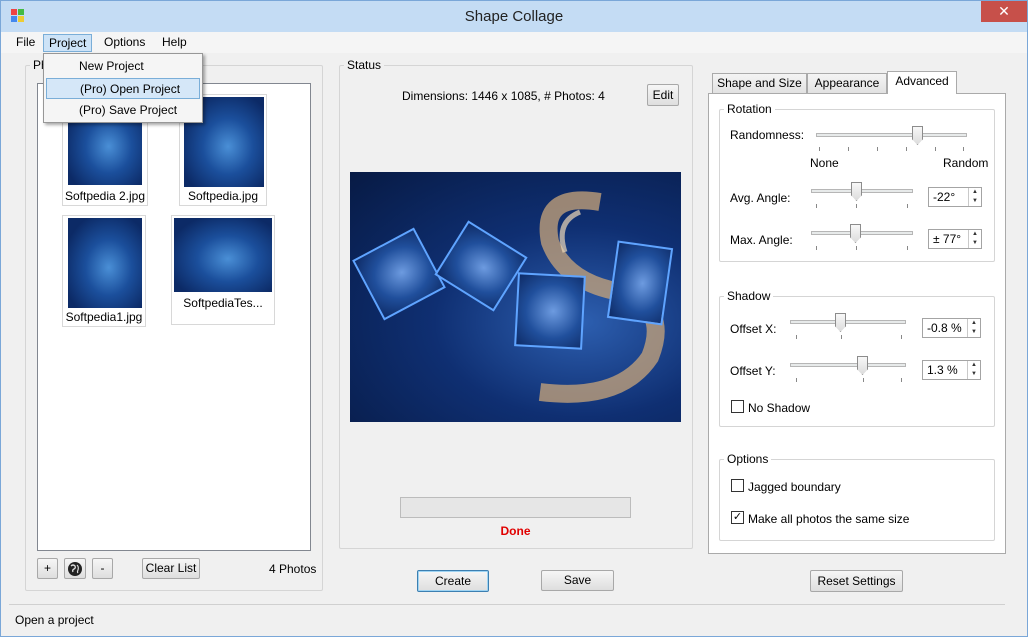 This screenshot has width=1028, height=637. I want to click on offset-x-value: -0.8 %, so click(944, 328).